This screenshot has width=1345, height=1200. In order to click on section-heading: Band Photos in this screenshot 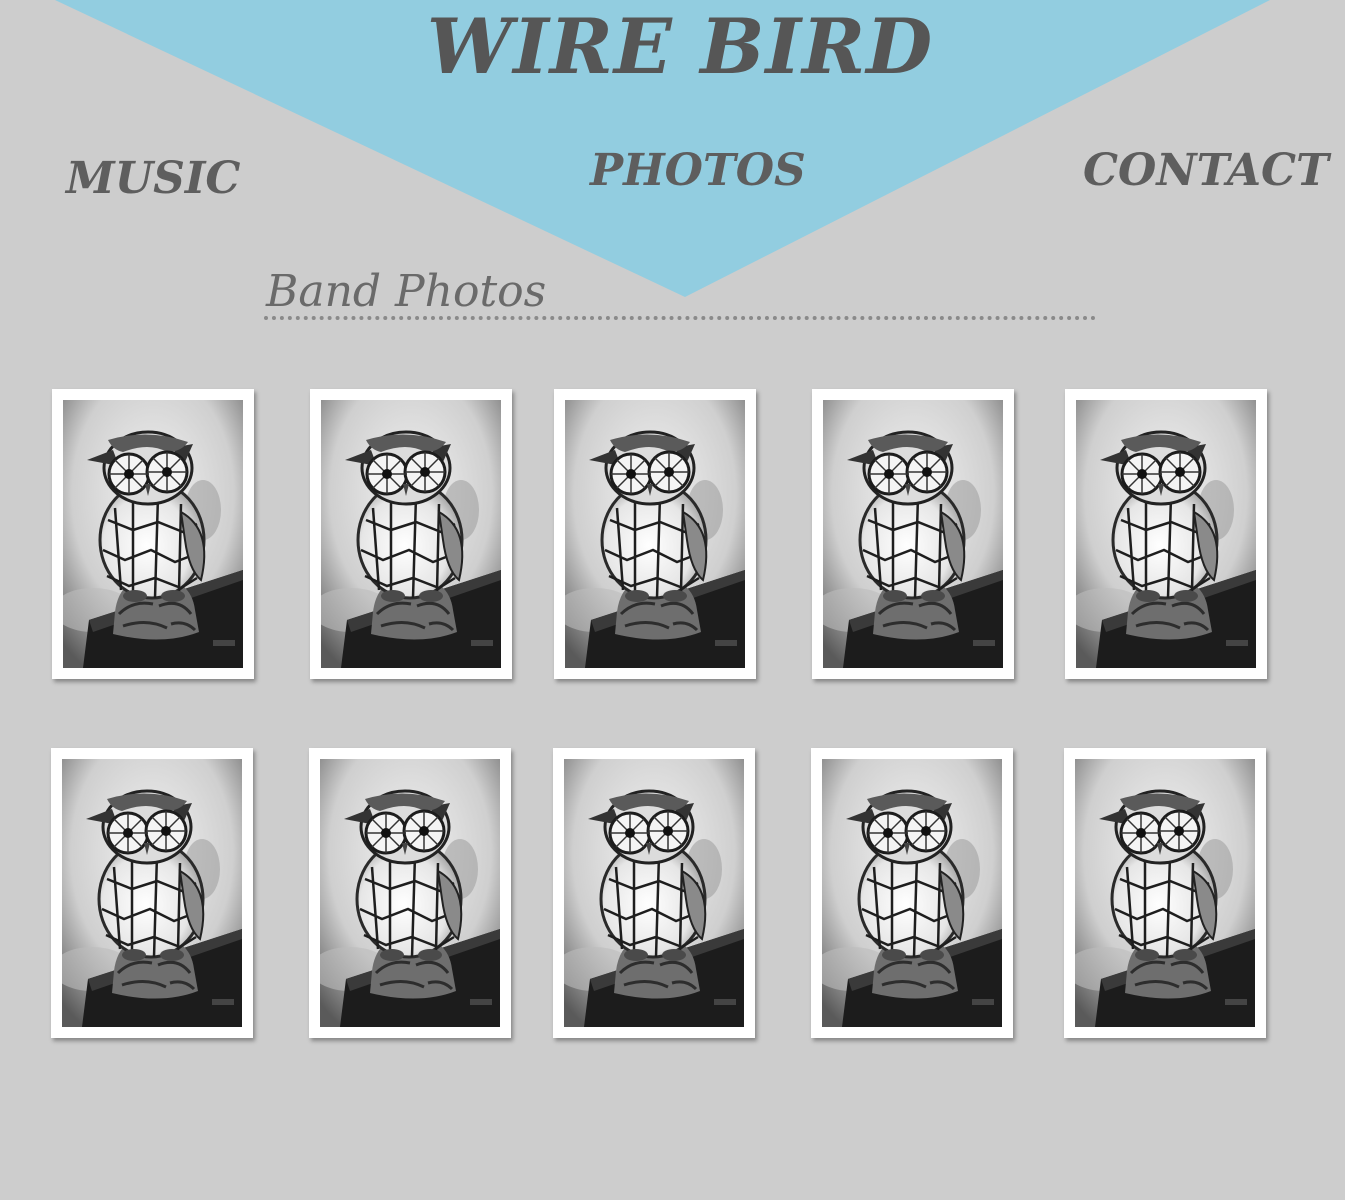, I will do `click(406, 291)`.